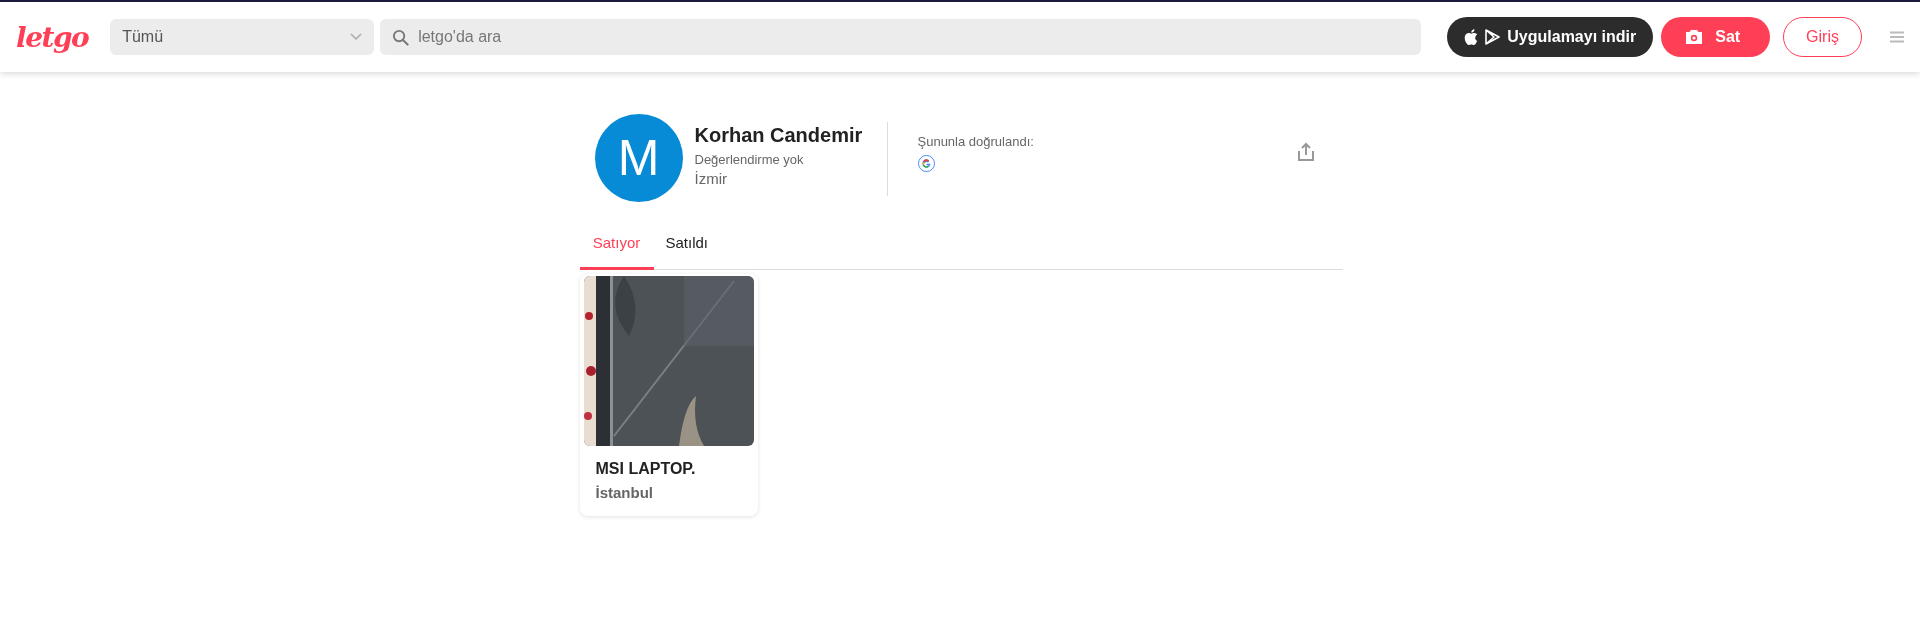  I want to click on rating-text: Değerlendirme yok, so click(749, 159).